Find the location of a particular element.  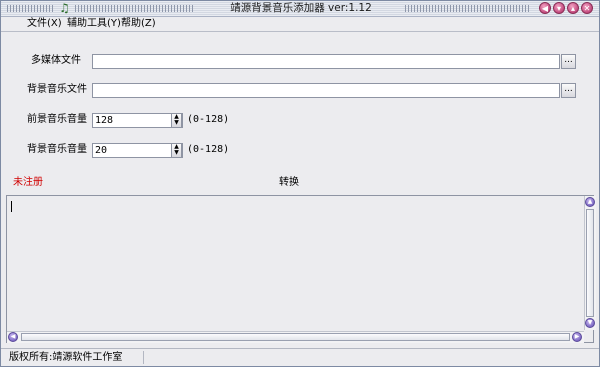

bg-volume-label: 背景音乐音量 is located at coordinates (57, 149).